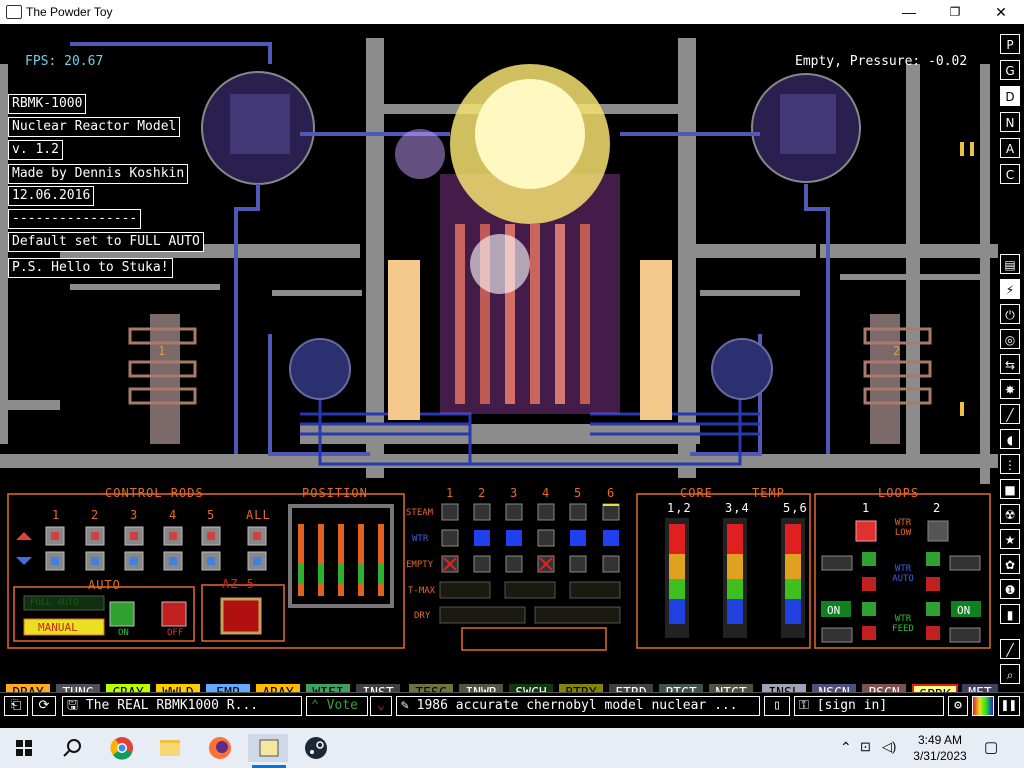 The image size is (1024, 768). What do you see at coordinates (681, 688) in the screenshot?
I see `element-ptct: PTCT` at bounding box center [681, 688].